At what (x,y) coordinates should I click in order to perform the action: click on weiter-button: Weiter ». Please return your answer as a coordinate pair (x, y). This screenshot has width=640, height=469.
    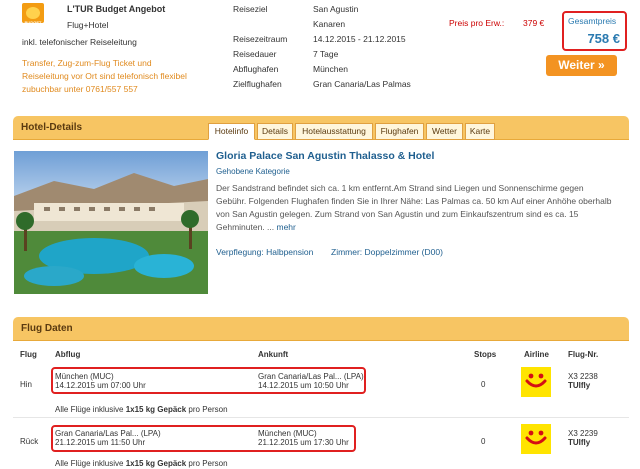
    Looking at the image, I should click on (581, 65).